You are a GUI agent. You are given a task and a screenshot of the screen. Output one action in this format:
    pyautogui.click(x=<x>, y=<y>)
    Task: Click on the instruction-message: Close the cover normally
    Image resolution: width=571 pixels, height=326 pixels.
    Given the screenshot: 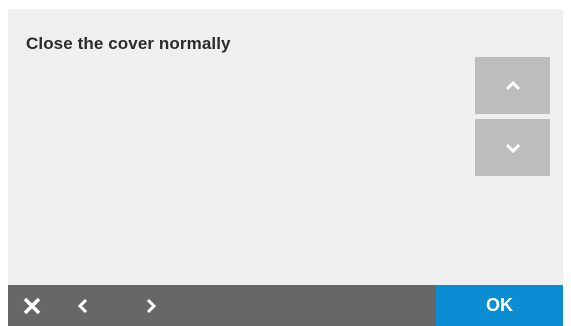 What is the action you would take?
    pyautogui.click(x=128, y=43)
    